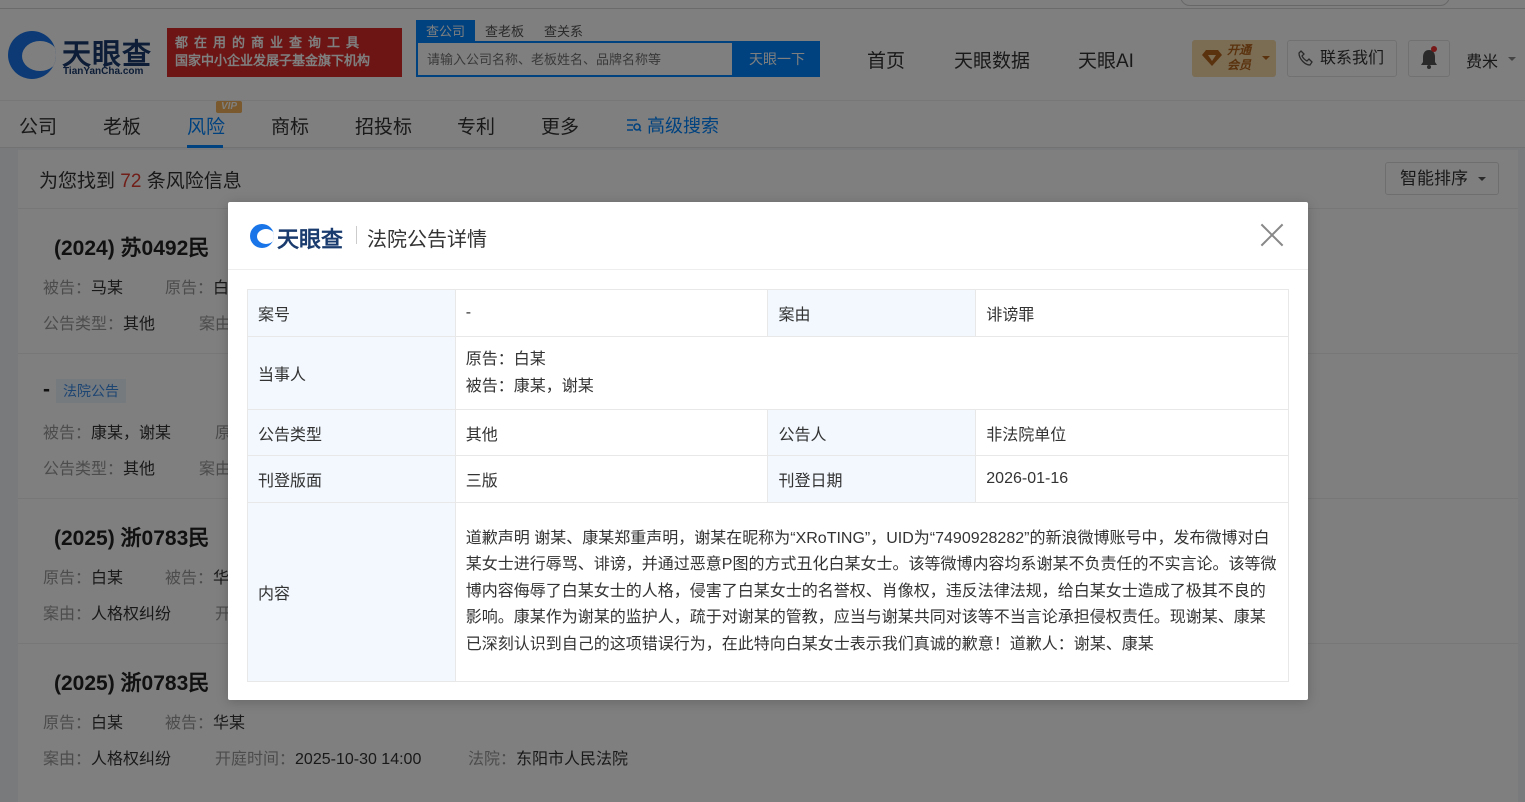 The image size is (1525, 802). Describe the element at coordinates (768, 236) in the screenshot. I see `modal-header: 天眼查 法院公告详情` at that location.